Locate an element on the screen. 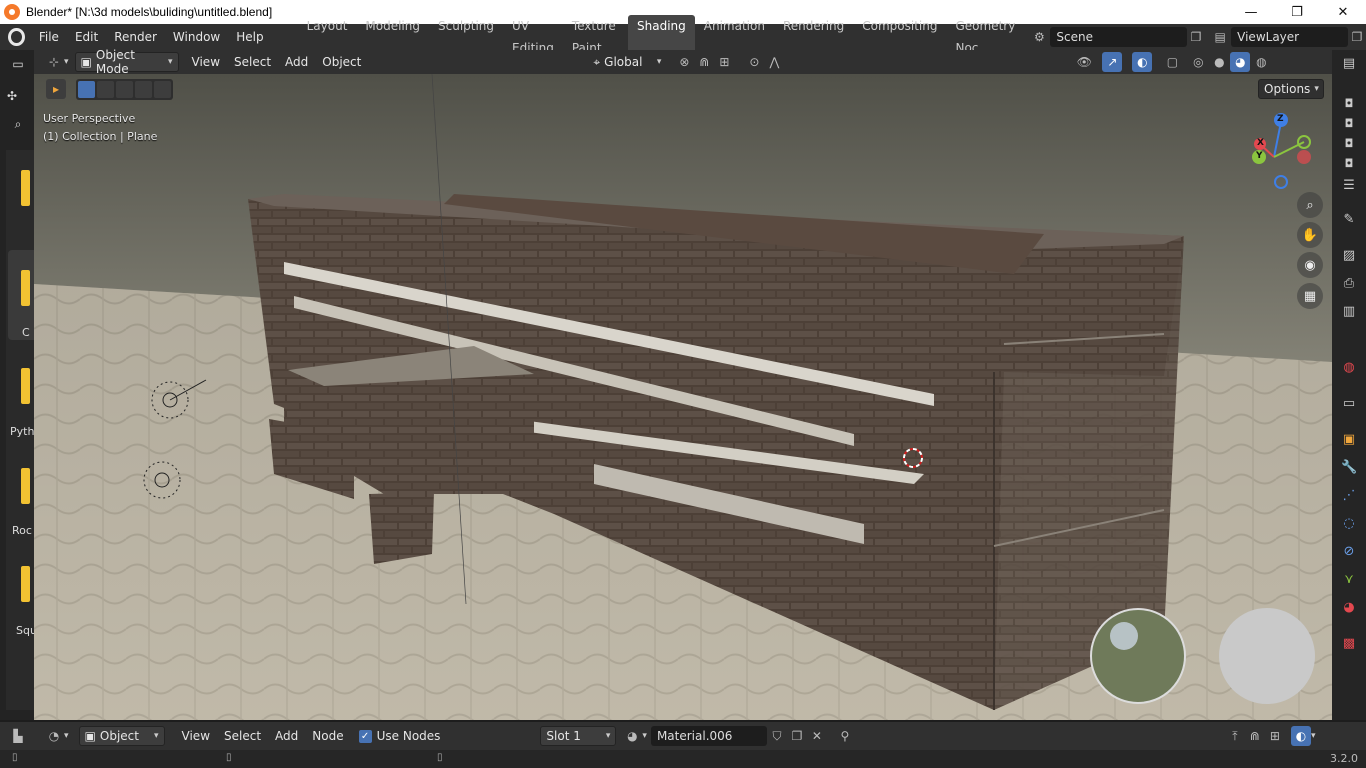 This screenshot has width=1366, height=768. particles-properties-icon: ⋰ is located at coordinates (1349, 496).